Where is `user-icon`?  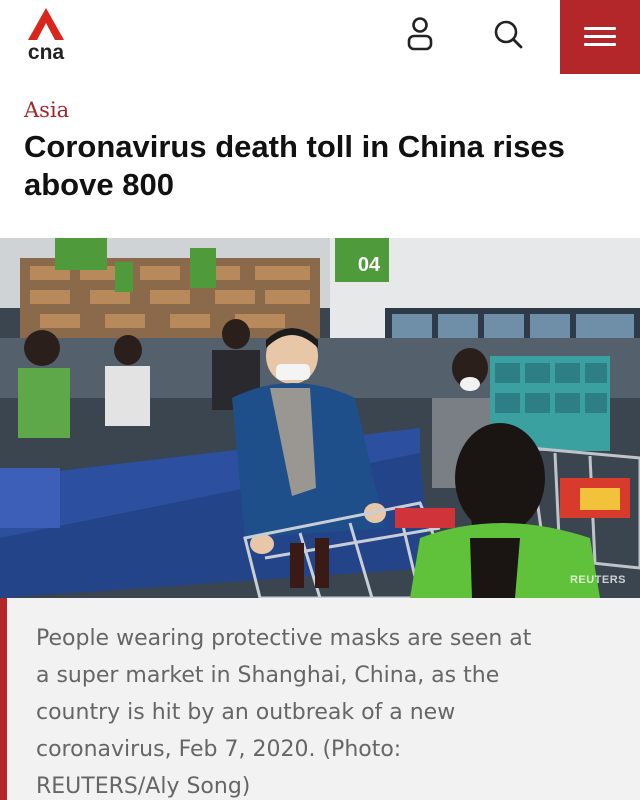 user-icon is located at coordinates (420, 34).